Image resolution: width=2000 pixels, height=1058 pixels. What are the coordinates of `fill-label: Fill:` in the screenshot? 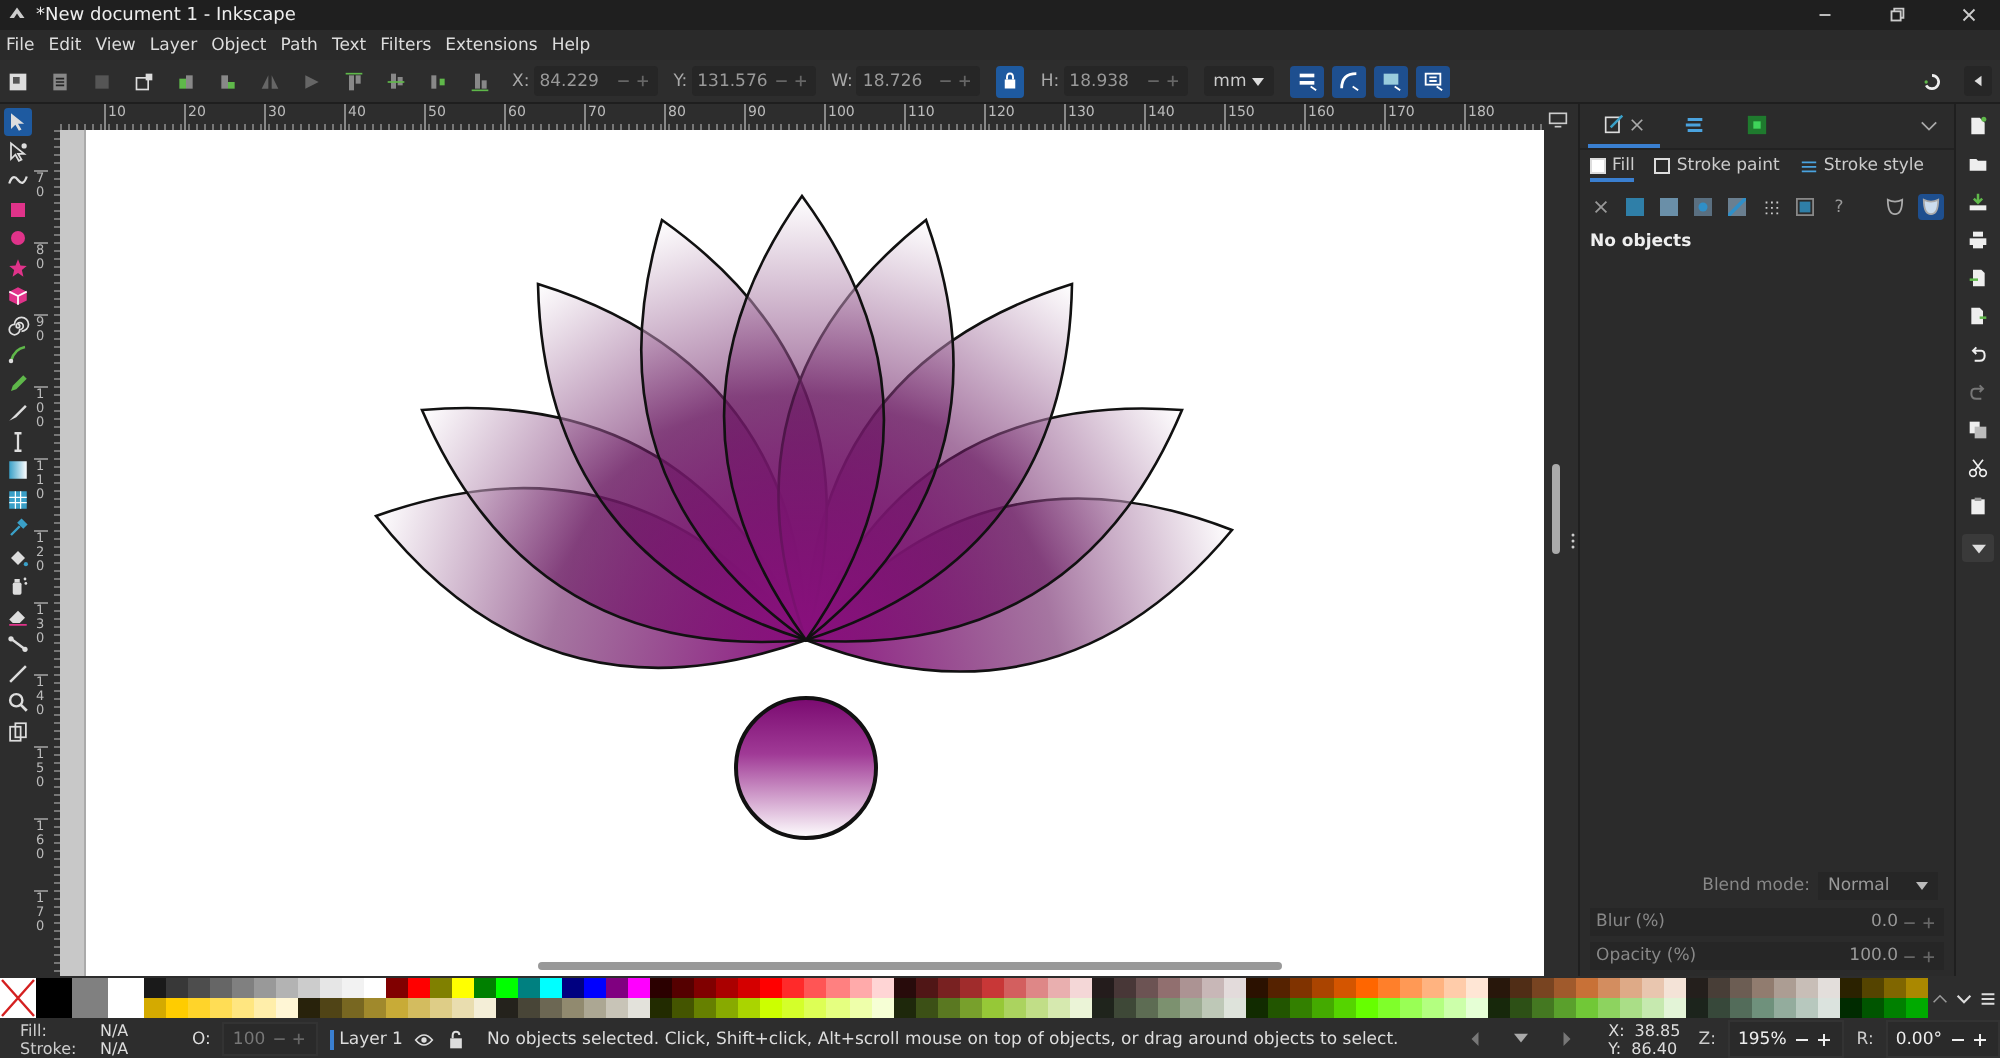 It's located at (34, 1030).